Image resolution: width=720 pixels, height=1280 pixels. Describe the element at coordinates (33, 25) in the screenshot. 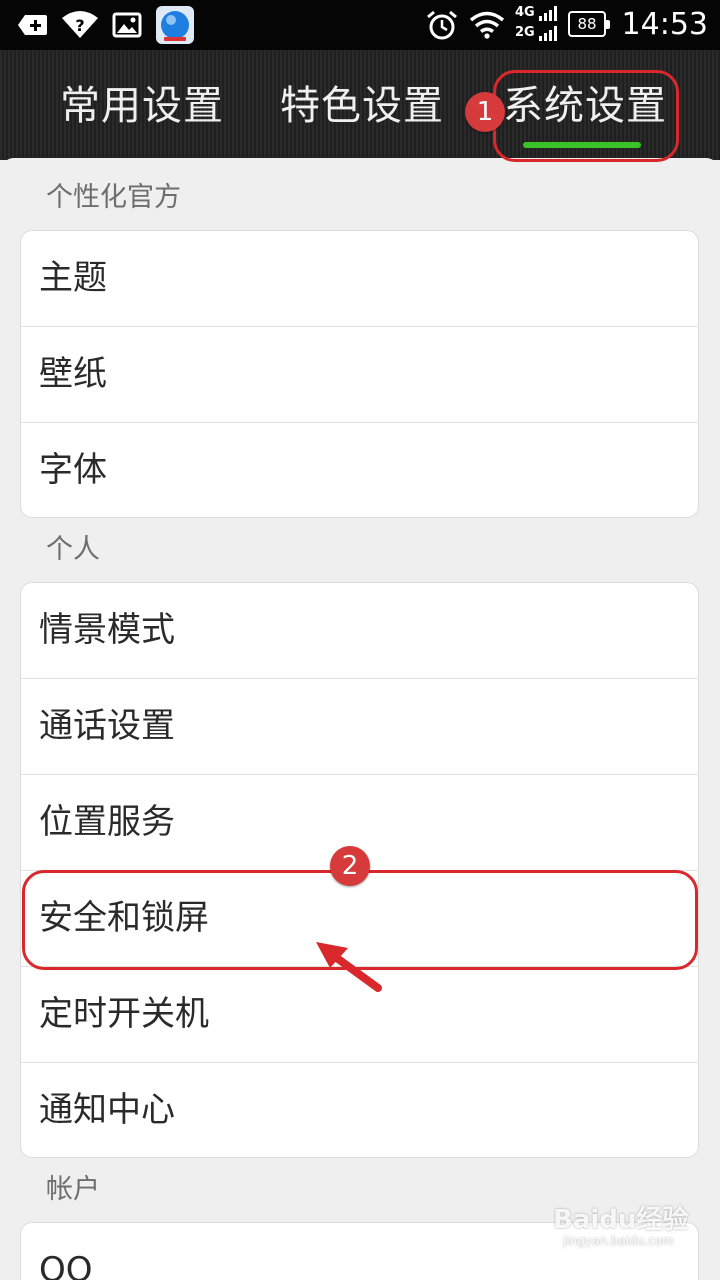

I see `add-icon` at that location.